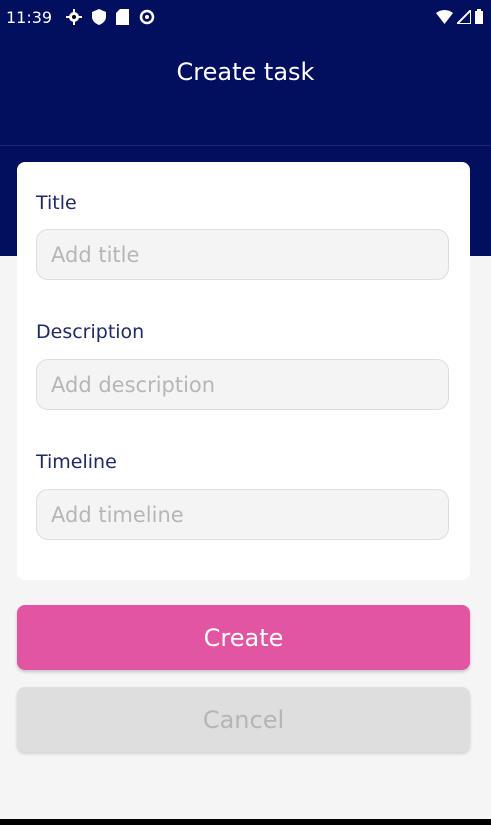 The image size is (491, 825). I want to click on timeline-input, so click(242, 514).